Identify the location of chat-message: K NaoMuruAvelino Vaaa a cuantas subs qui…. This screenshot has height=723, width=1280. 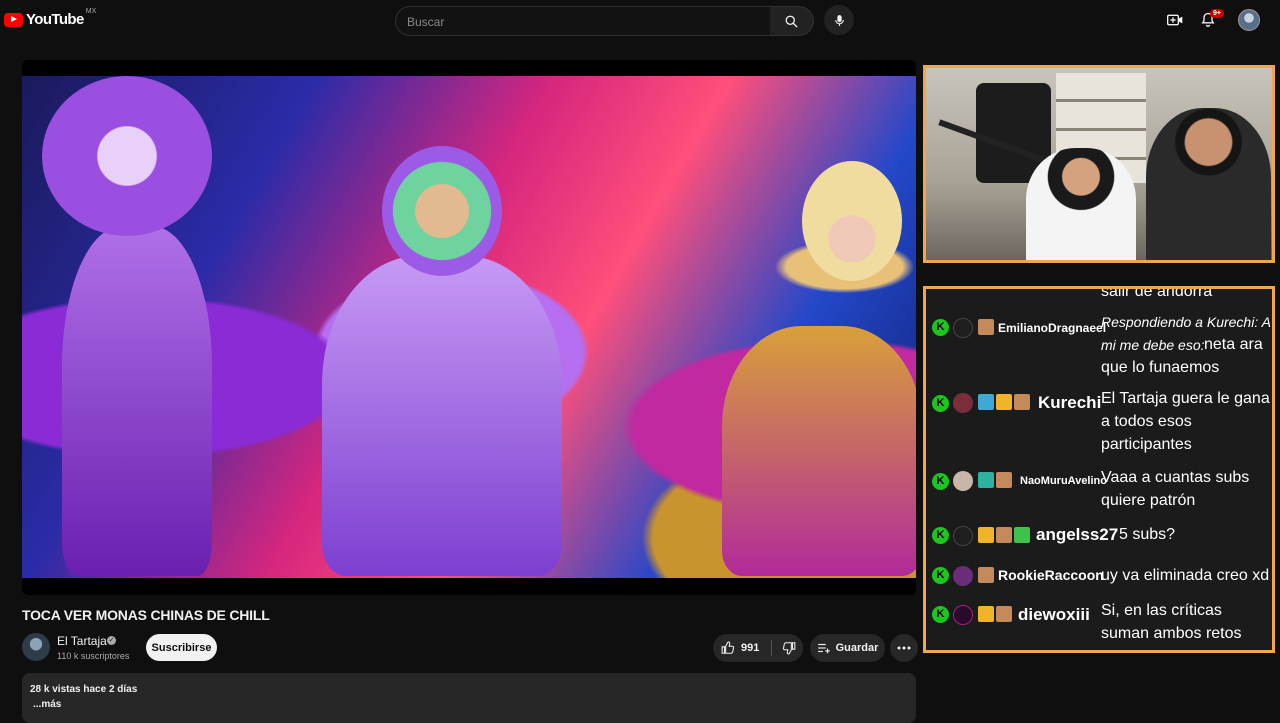
(1099, 488).